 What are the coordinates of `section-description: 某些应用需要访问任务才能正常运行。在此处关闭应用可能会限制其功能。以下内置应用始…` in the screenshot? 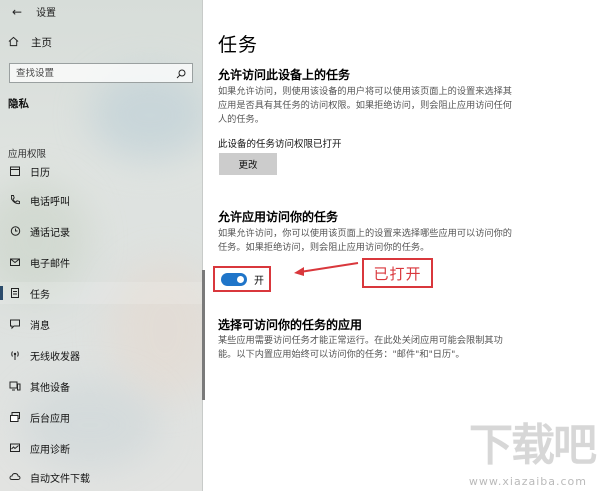 It's located at (360, 347).